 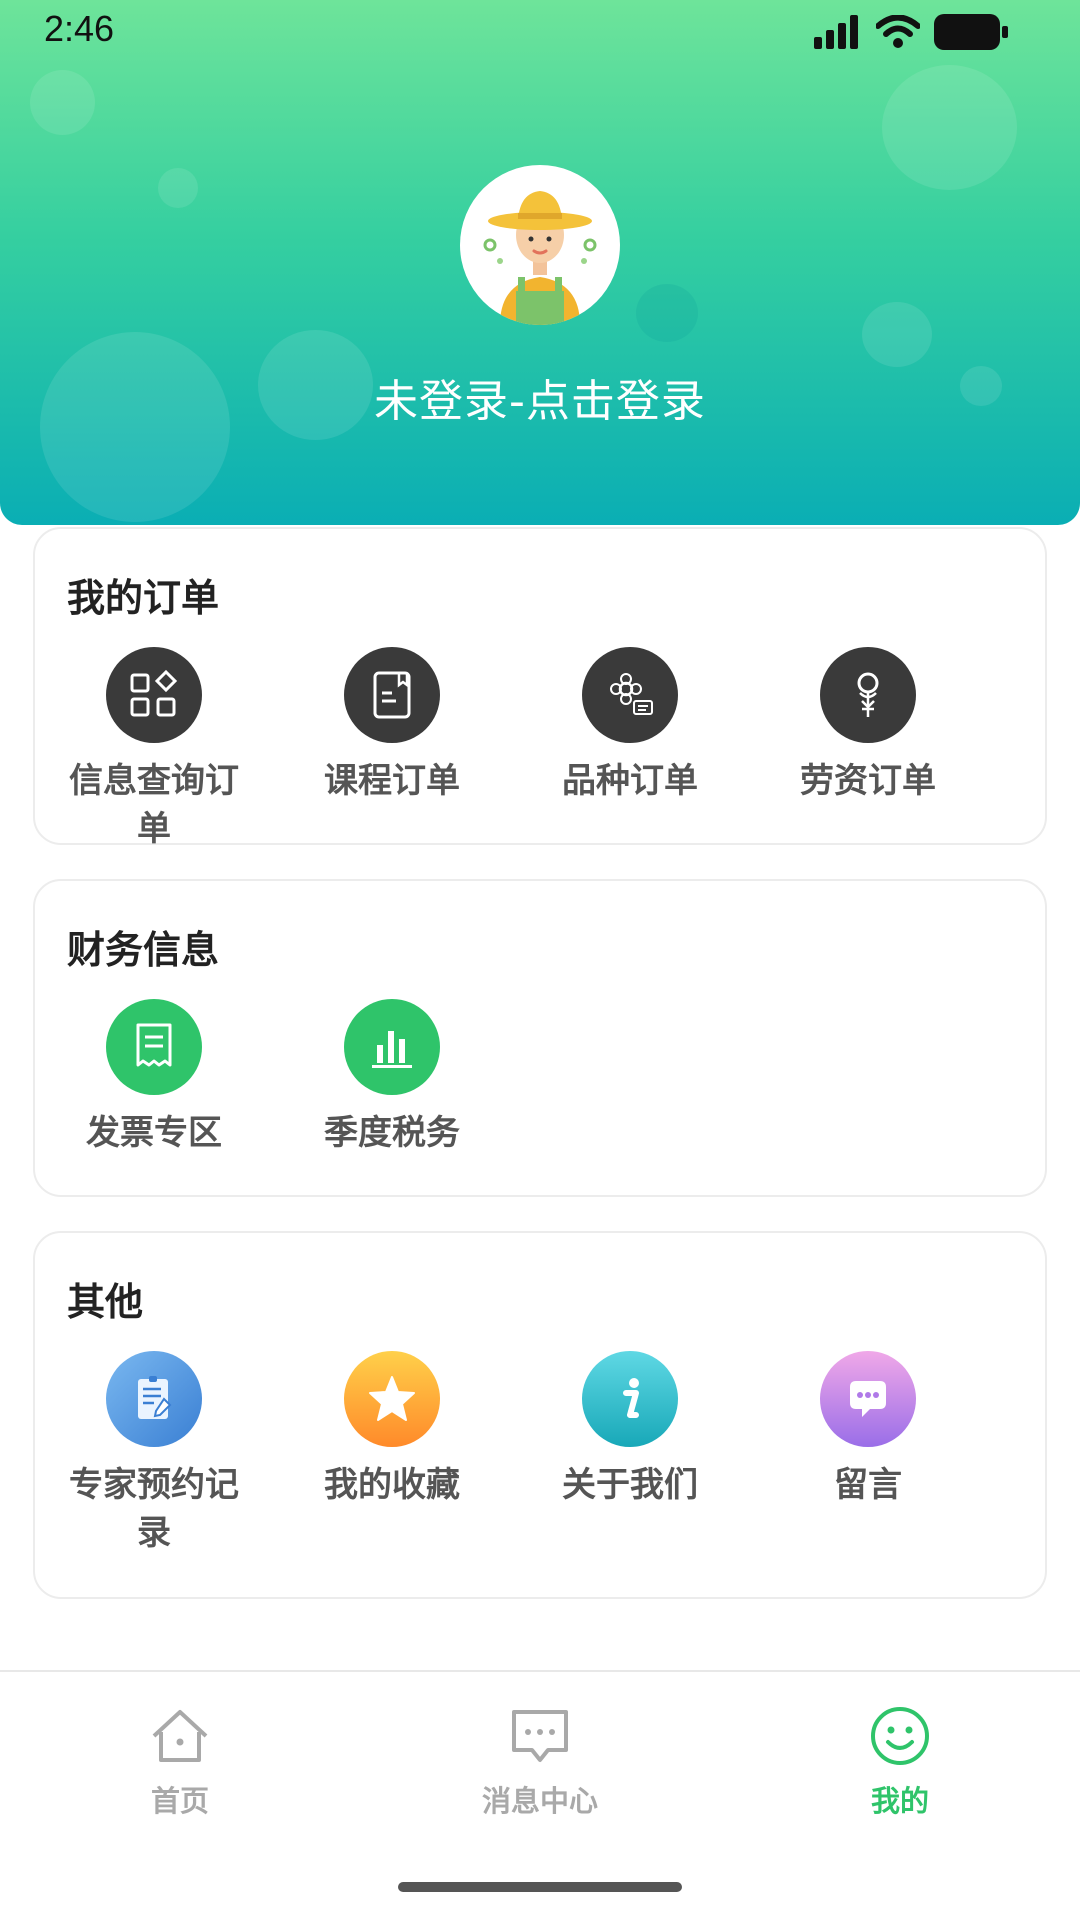 I want to click on battery-icon, so click(x=971, y=32).